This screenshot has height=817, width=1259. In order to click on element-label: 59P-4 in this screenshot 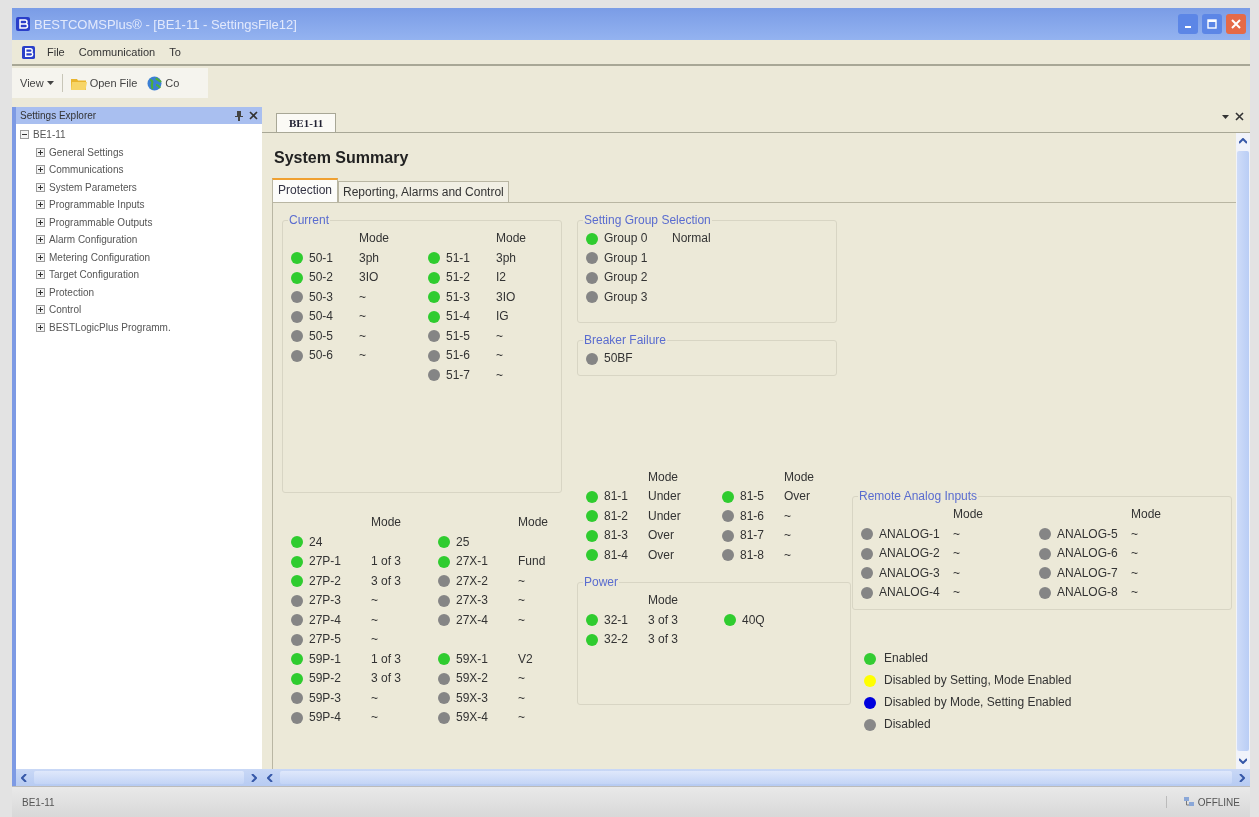, I will do `click(326, 717)`.